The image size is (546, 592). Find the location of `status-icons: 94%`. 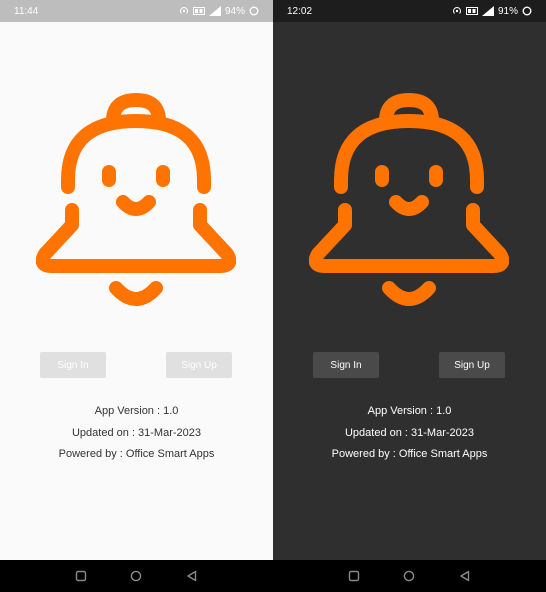

status-icons: 94% is located at coordinates (219, 11).